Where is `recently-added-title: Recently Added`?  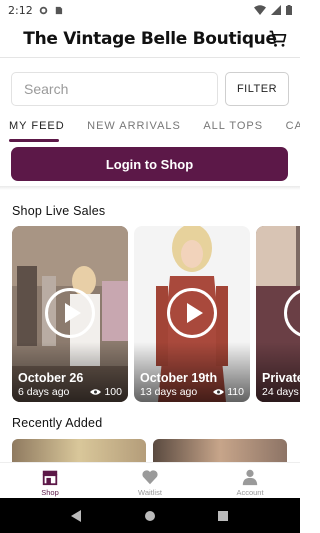
recently-added-title: Recently Added is located at coordinates (57, 423).